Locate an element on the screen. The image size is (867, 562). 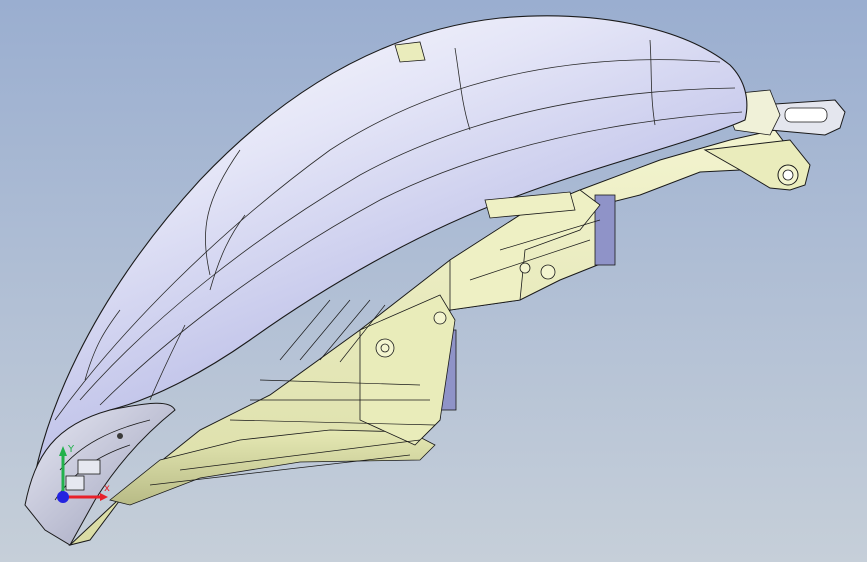
top-clip is located at coordinates (410, 52).